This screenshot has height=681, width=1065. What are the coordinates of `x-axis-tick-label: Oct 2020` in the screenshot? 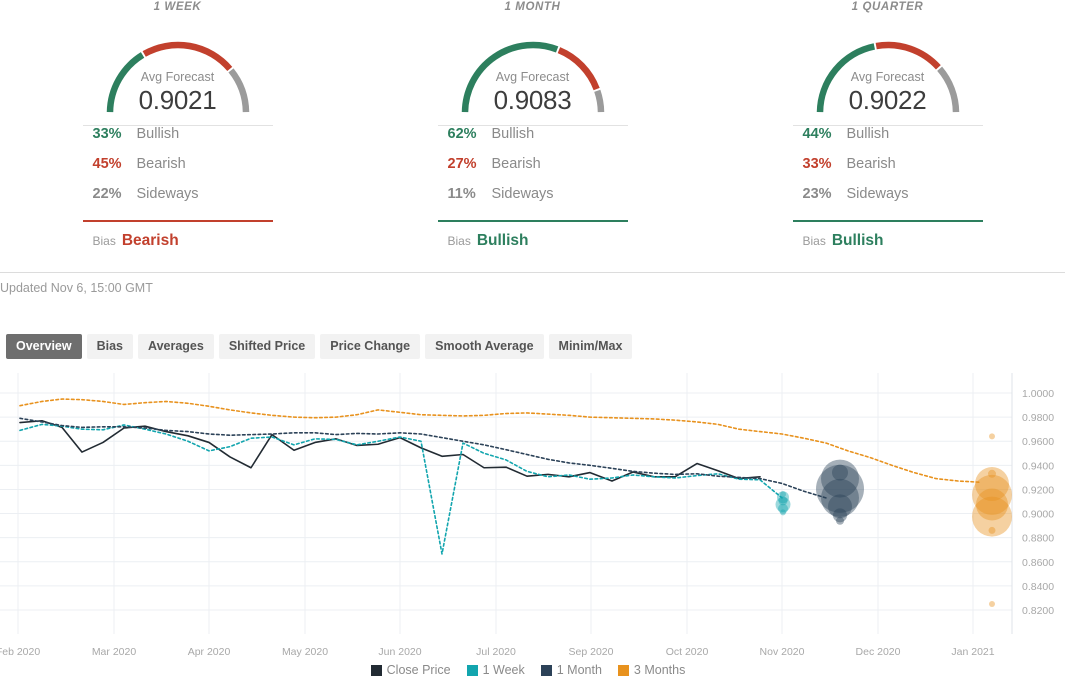 It's located at (687, 652).